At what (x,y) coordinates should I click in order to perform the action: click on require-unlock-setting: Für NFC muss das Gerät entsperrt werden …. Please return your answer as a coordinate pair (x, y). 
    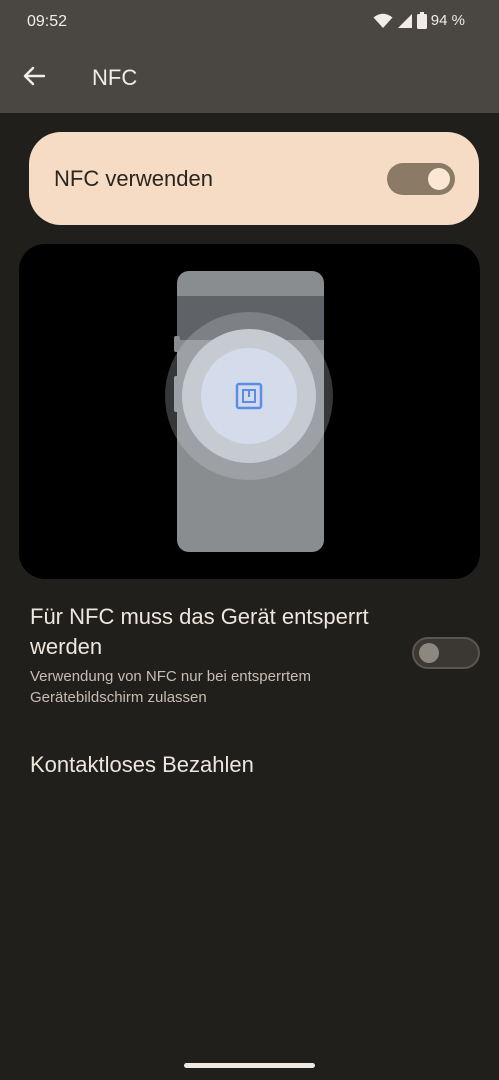
    Looking at the image, I should click on (249, 656).